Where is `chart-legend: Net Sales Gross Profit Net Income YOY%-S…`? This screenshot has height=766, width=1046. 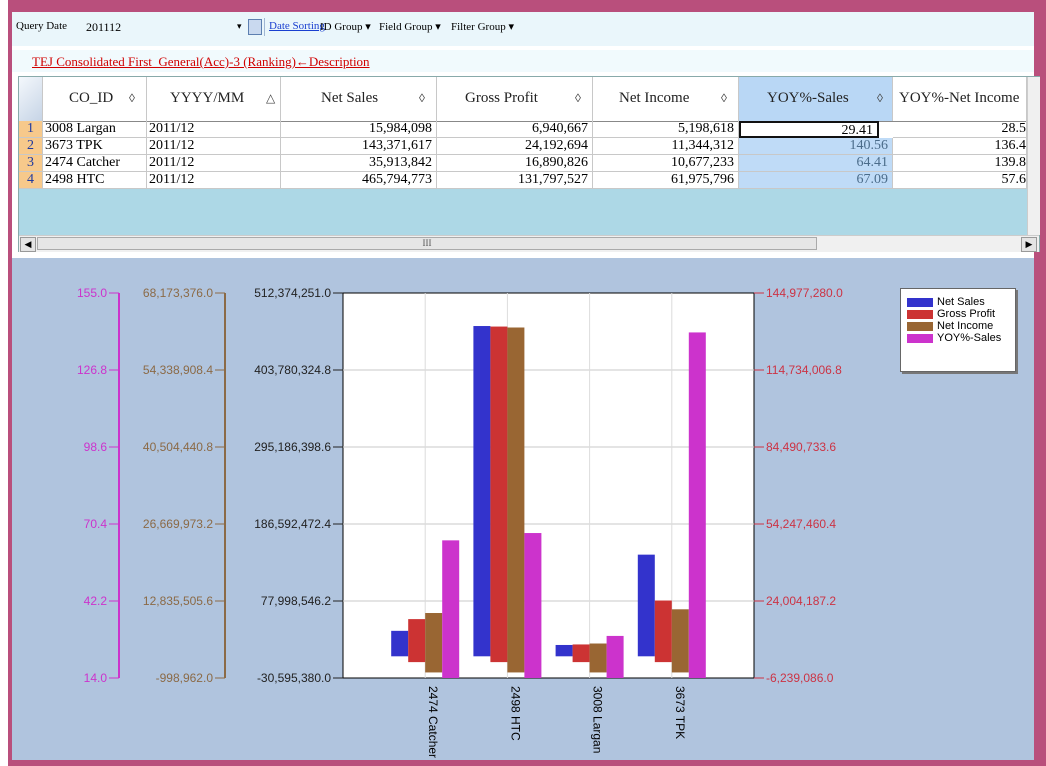
chart-legend: Net Sales Gross Profit Net Income YOY%-S… is located at coordinates (958, 330).